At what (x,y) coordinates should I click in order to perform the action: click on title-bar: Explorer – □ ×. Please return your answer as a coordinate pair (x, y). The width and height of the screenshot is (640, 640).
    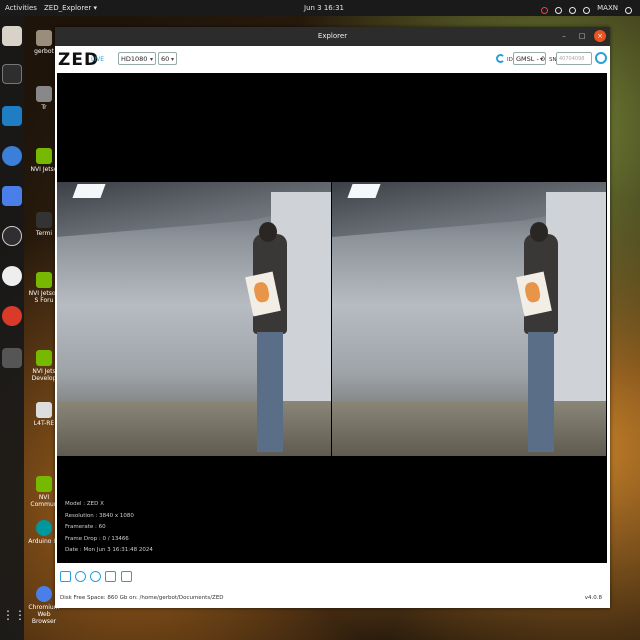
    Looking at the image, I should click on (332, 36).